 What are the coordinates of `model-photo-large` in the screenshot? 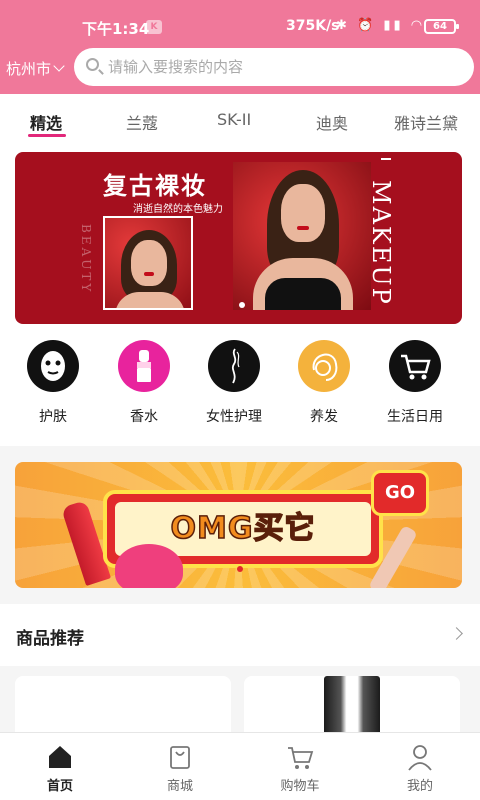 It's located at (302, 236).